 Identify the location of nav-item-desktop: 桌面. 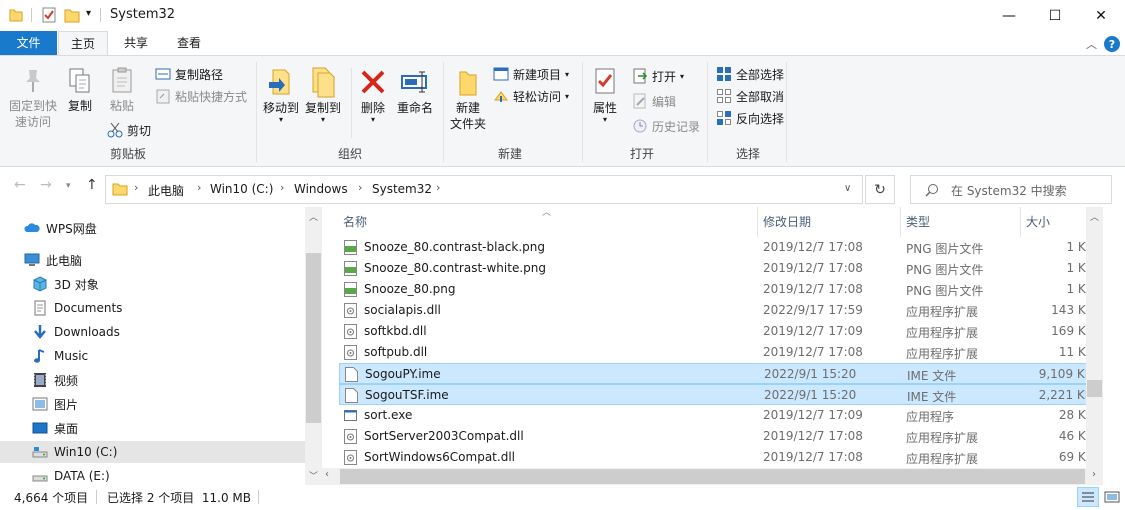
(168, 428).